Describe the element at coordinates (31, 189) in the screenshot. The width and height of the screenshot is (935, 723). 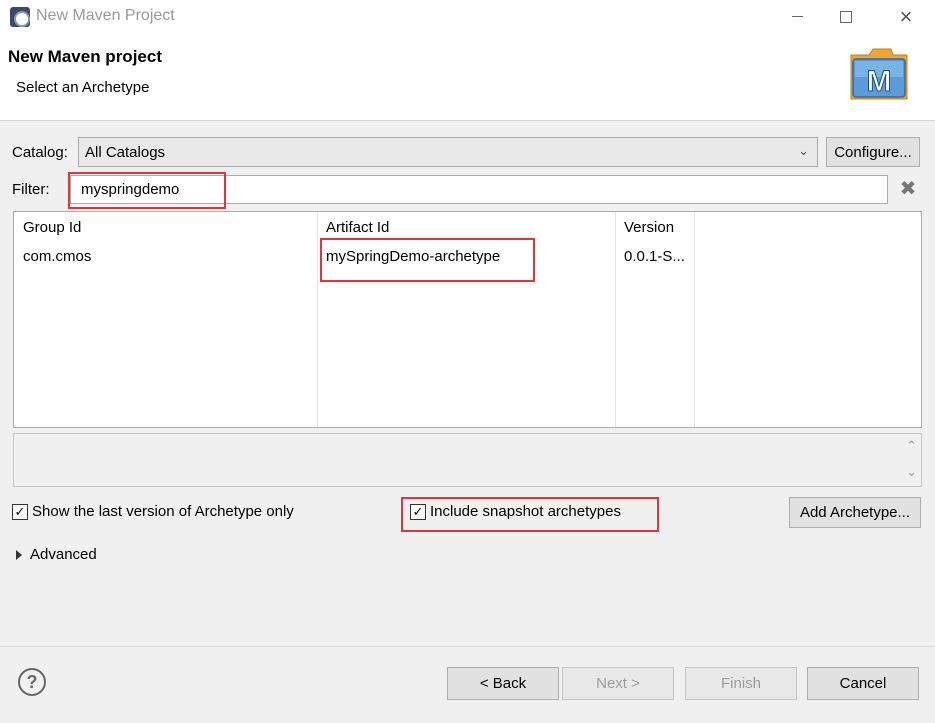
I see `filter-label: Filter:` at that location.